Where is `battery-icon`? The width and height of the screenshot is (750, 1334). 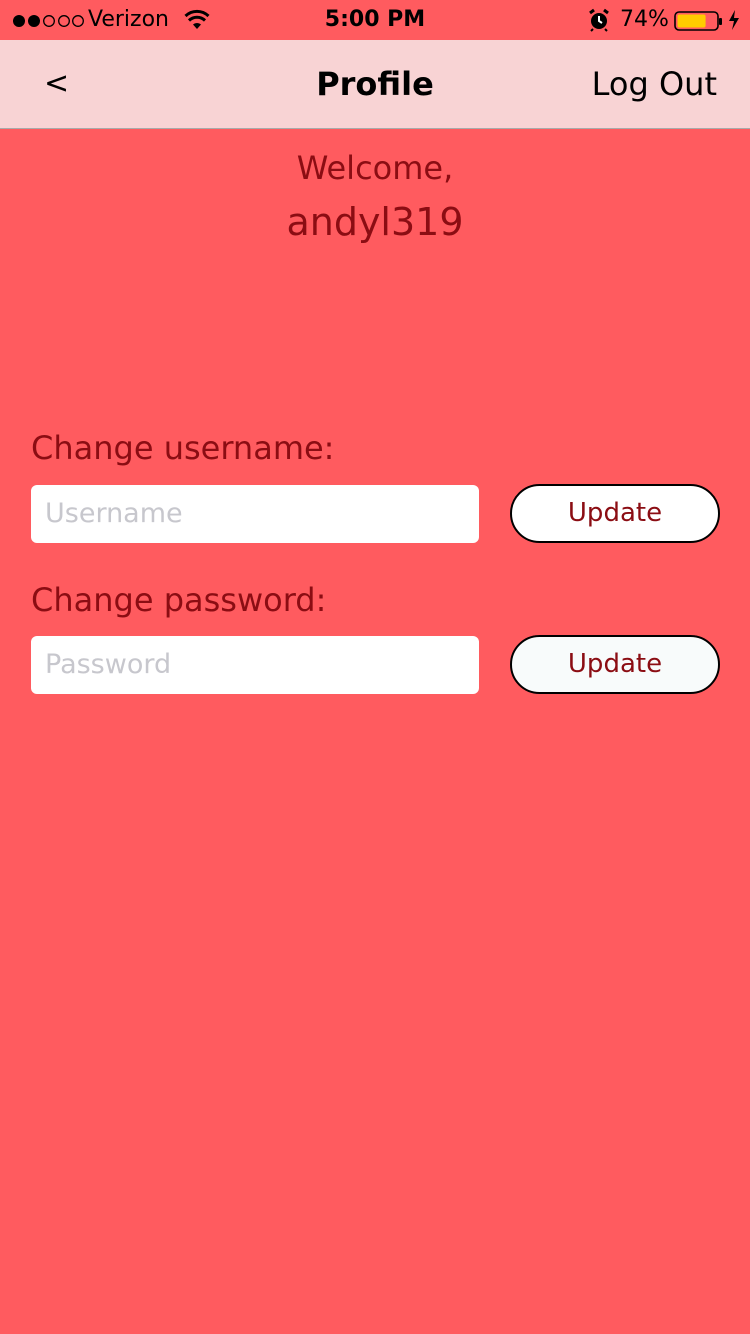
battery-icon is located at coordinates (698, 21).